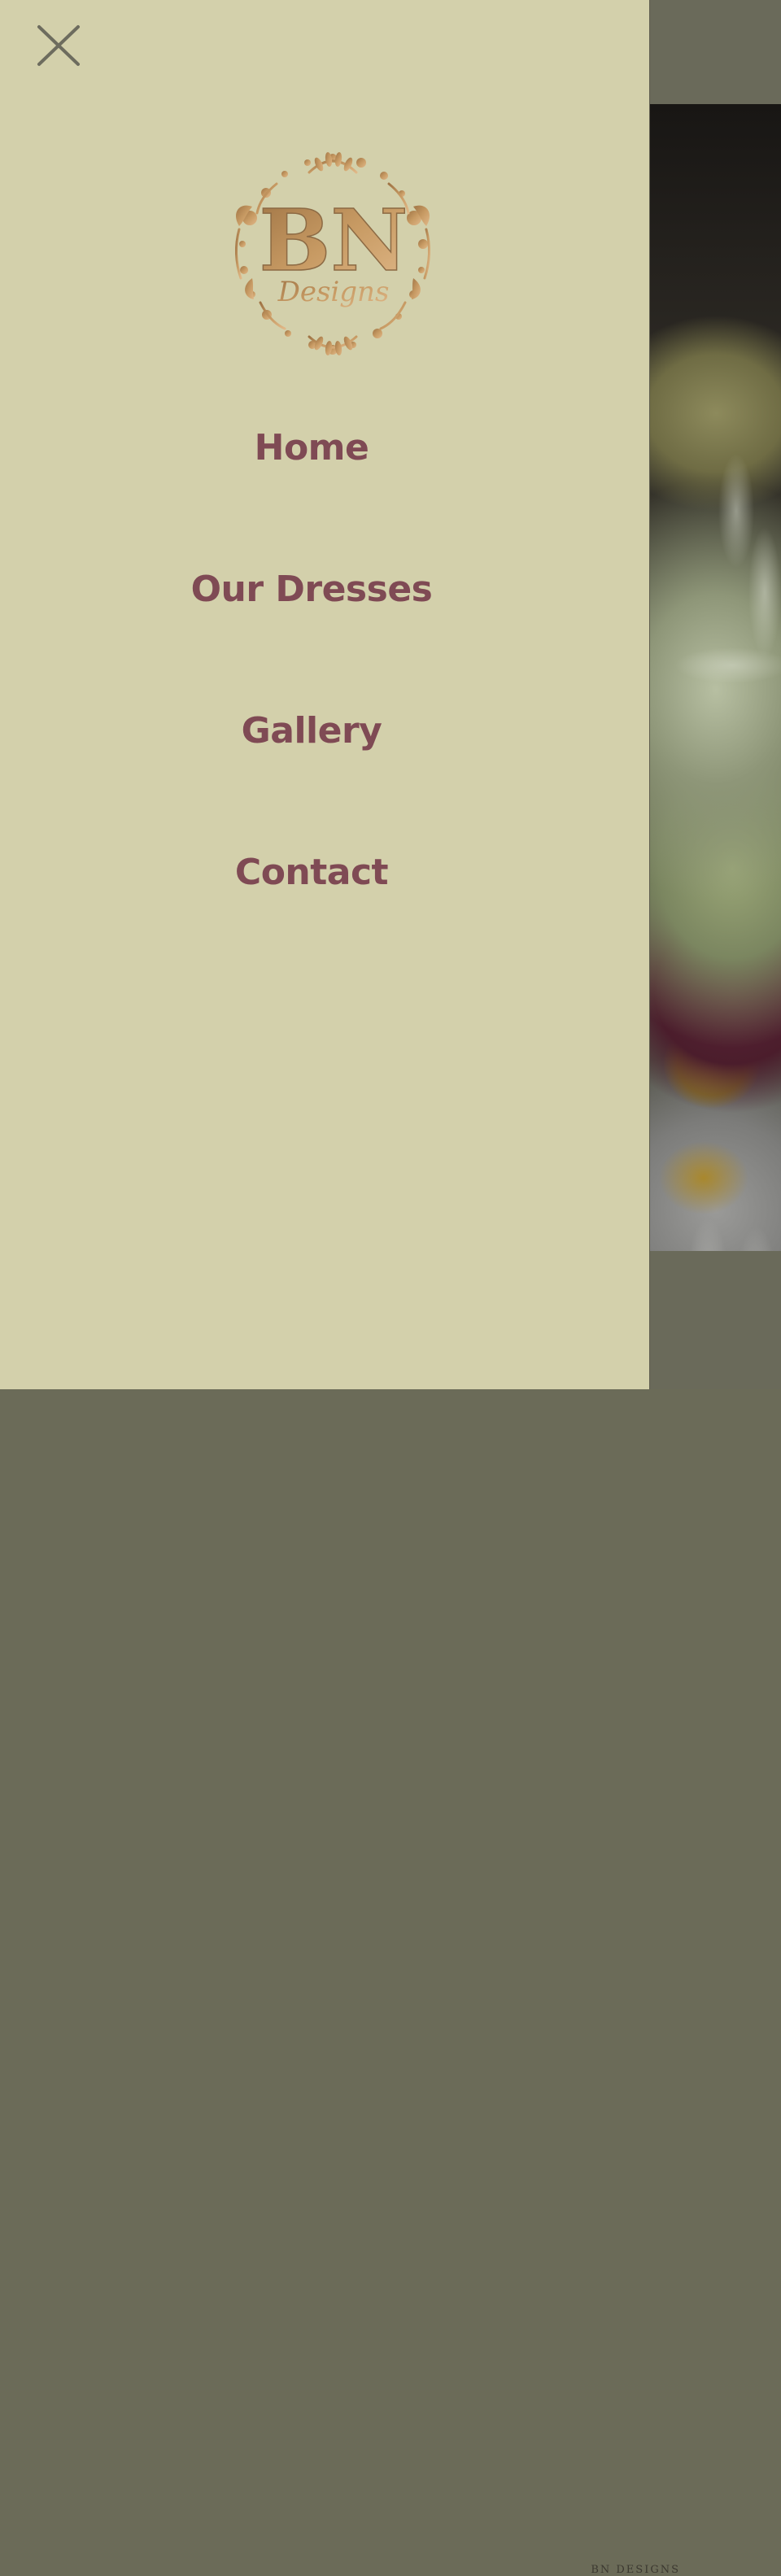 The image size is (781, 2576). I want to click on menu-item-our-dresses: Our Dresses, so click(311, 635).